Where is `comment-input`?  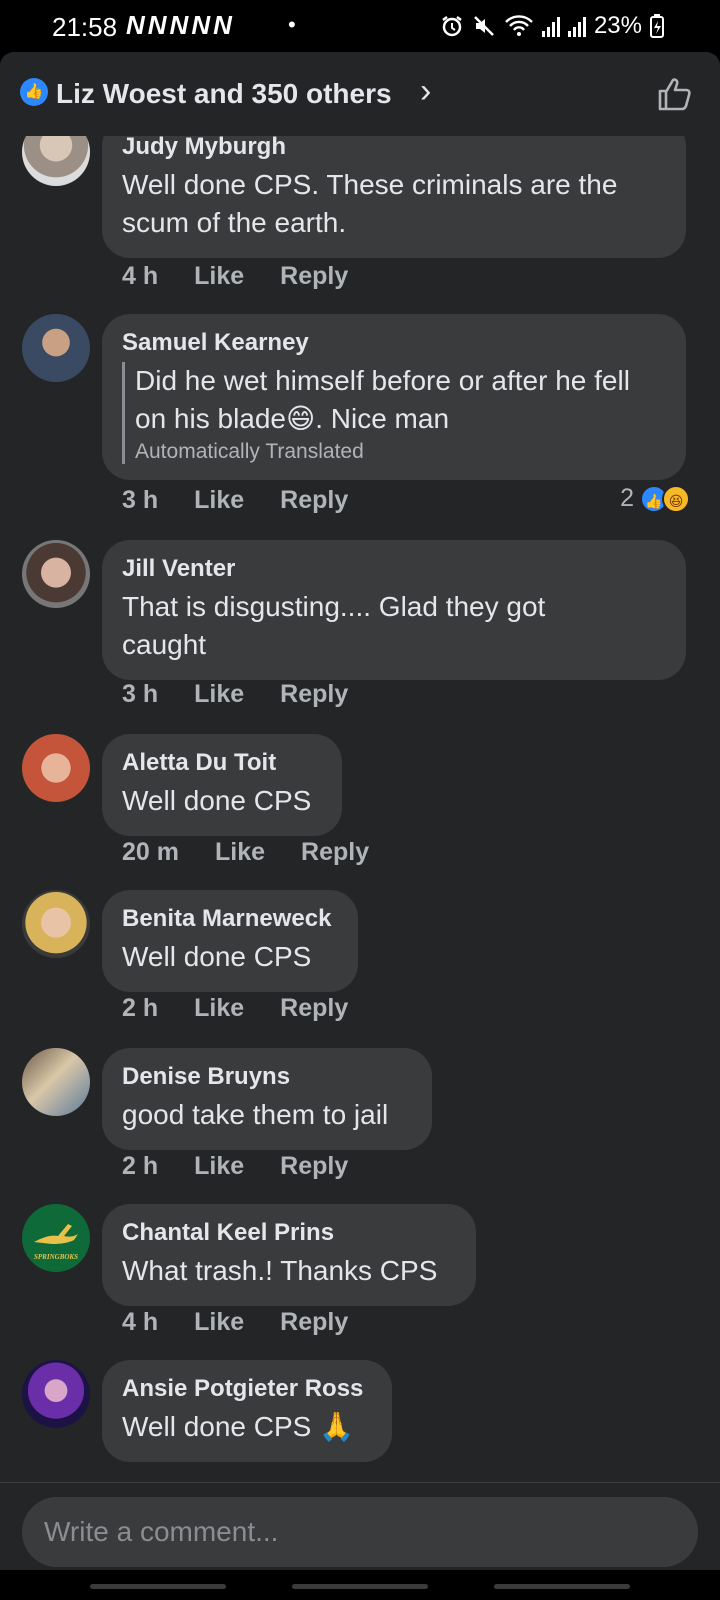 comment-input is located at coordinates (360, 1532).